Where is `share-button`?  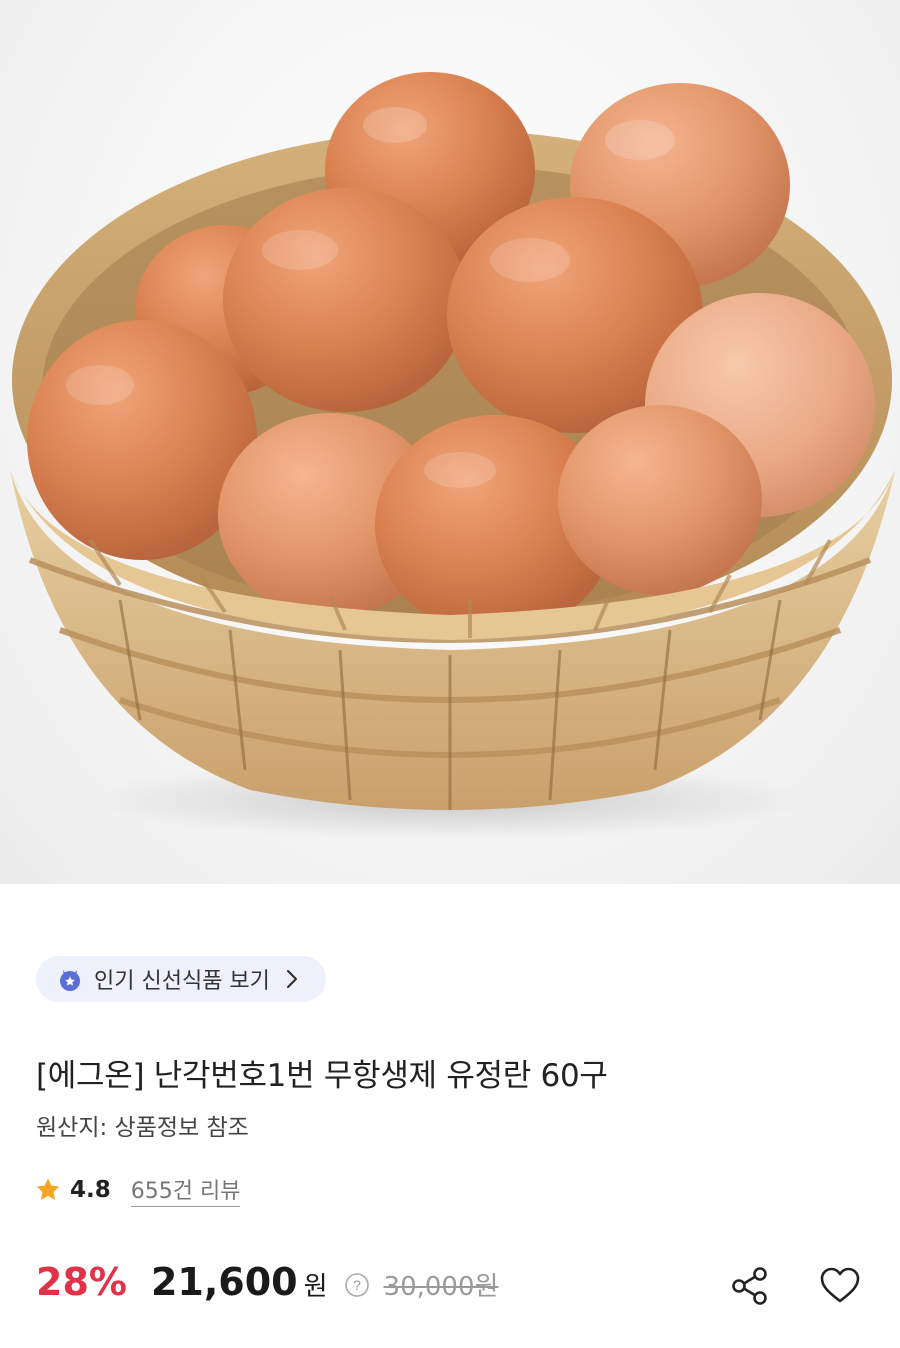
share-button is located at coordinates (750, 1286).